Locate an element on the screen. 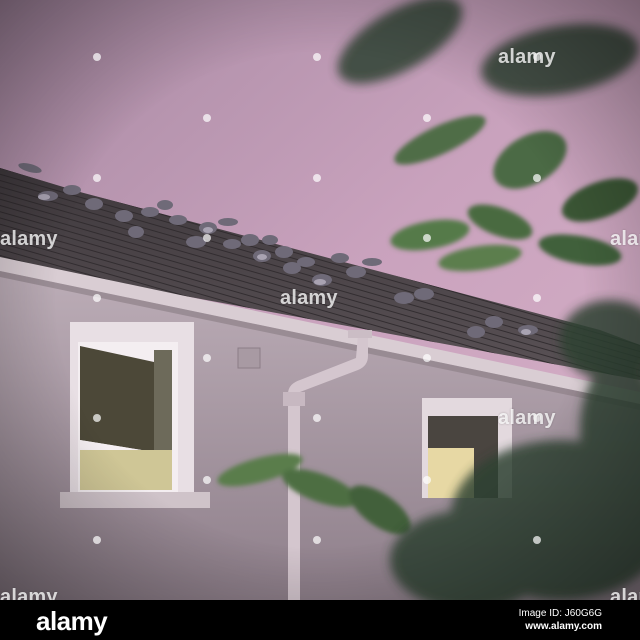 The image size is (640, 640). footer-bar: alamy Image ID: J60G6G www.alamy.com is located at coordinates (320, 620).